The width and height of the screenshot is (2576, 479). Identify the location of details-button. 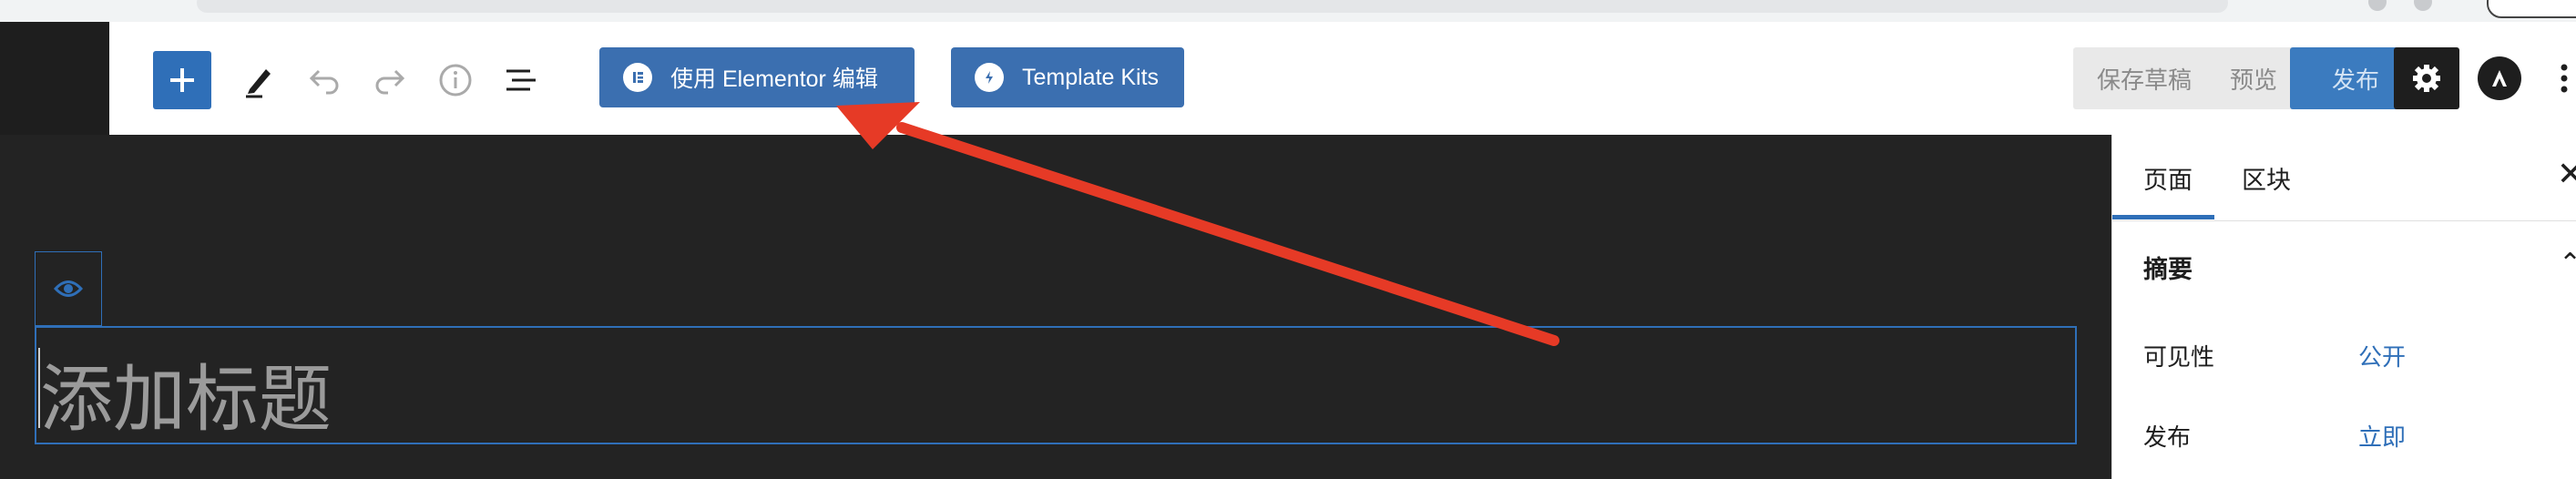
(455, 80).